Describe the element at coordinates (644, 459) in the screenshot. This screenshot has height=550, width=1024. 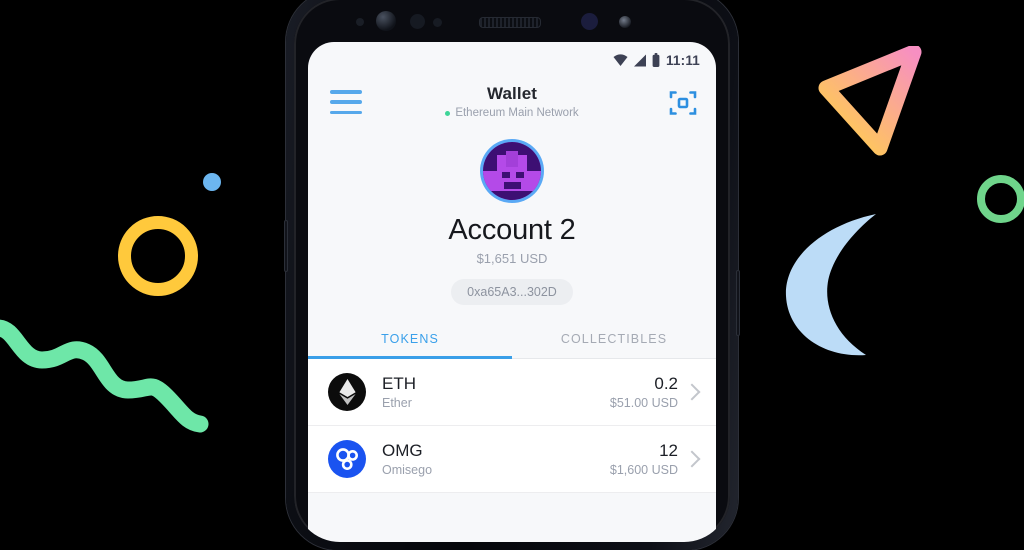
I see `token-balance: 12 $1,600 USD` at that location.